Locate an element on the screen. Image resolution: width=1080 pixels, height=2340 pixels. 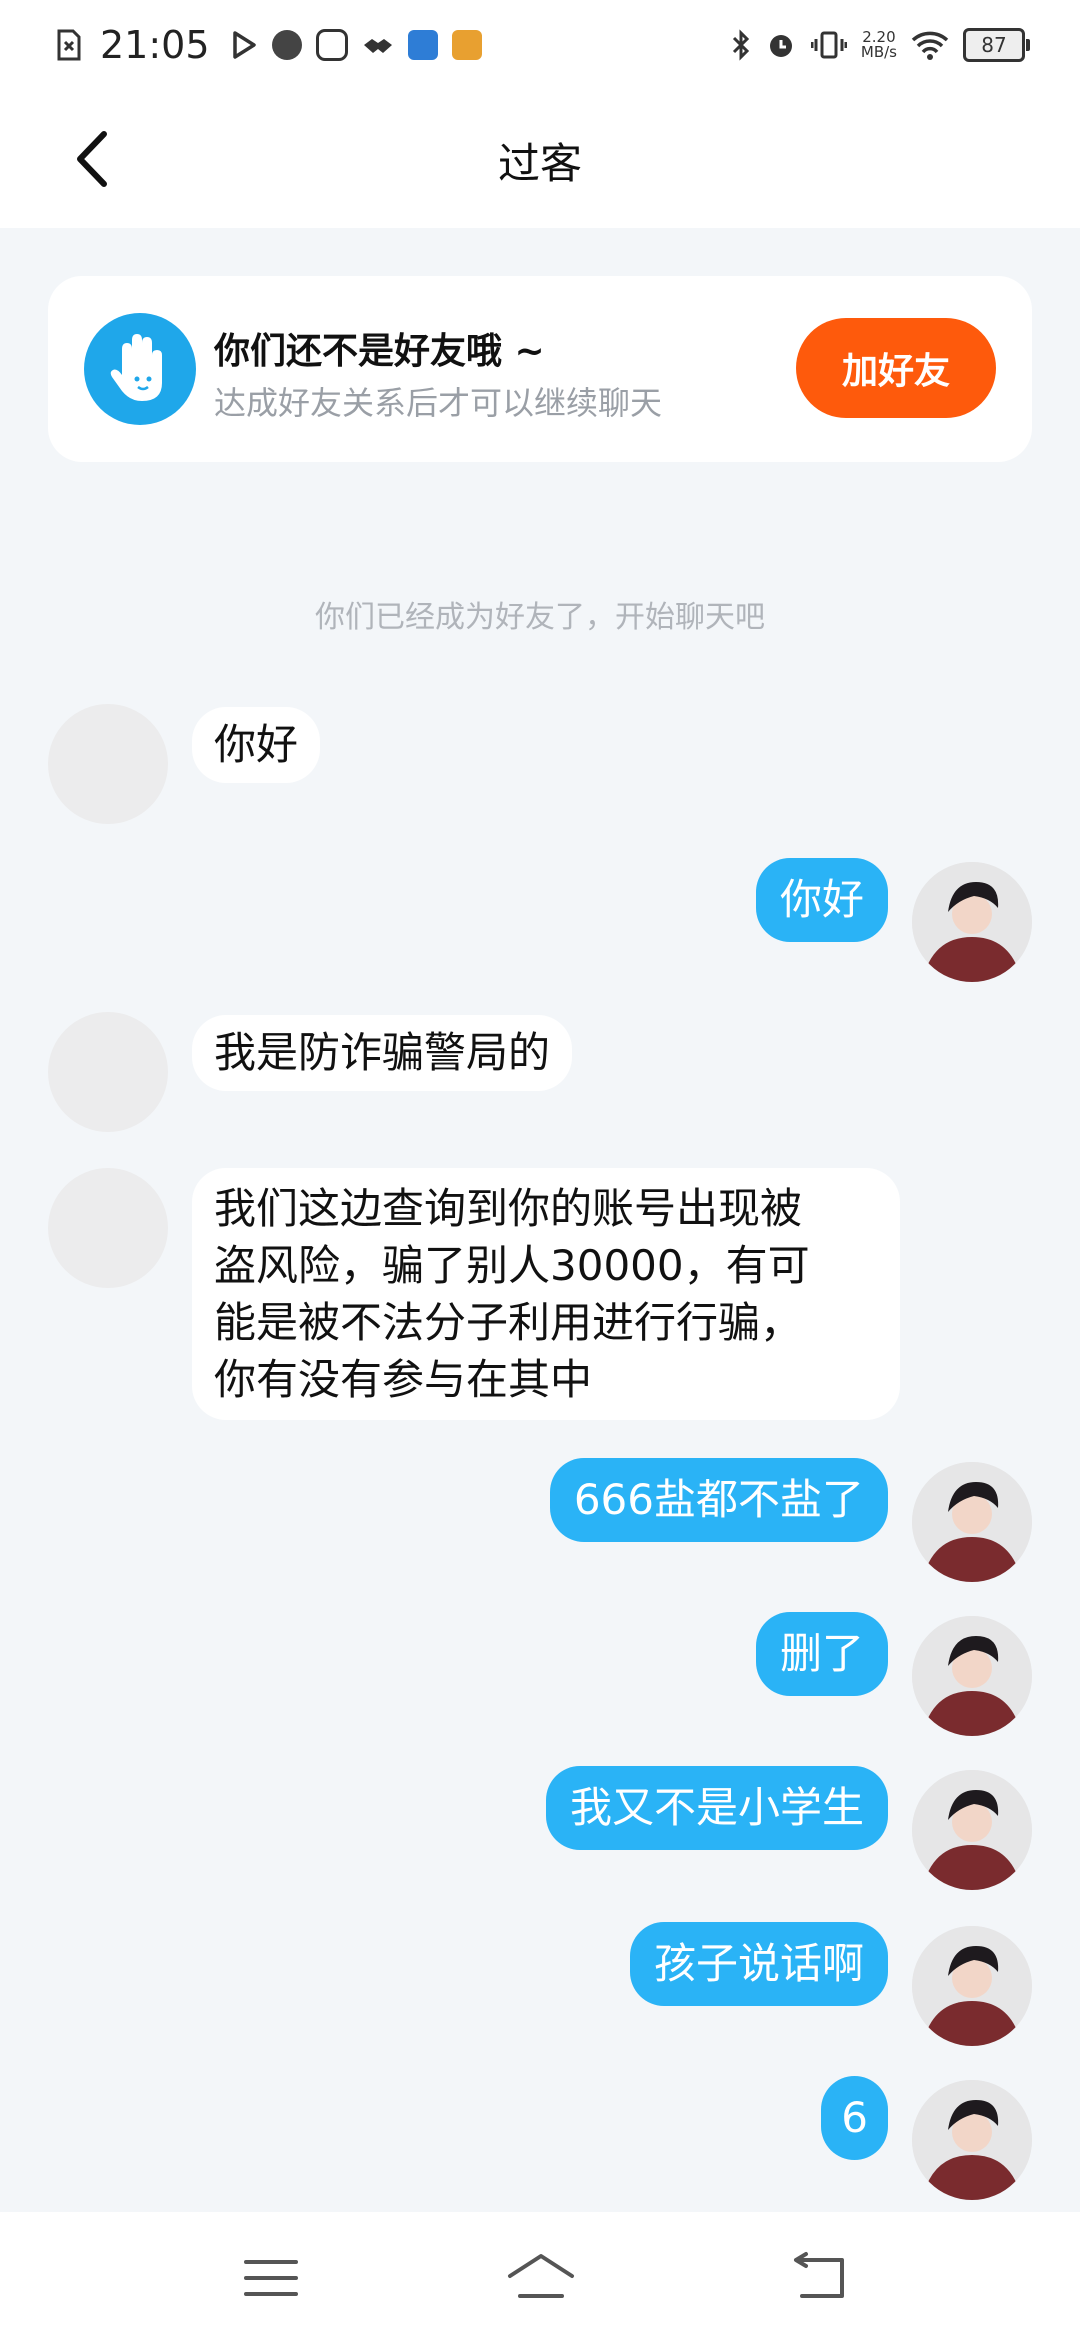
card-subtitle: 达成好友关系后才可以继续聊天 is located at coordinates (438, 403).